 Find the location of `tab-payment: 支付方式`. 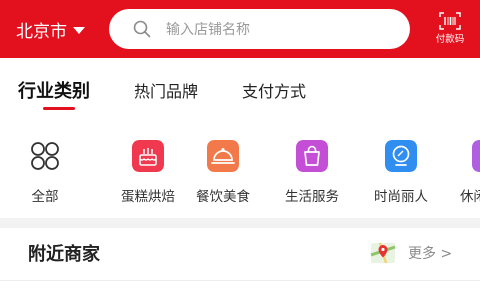

tab-payment: 支付方式 is located at coordinates (274, 90).